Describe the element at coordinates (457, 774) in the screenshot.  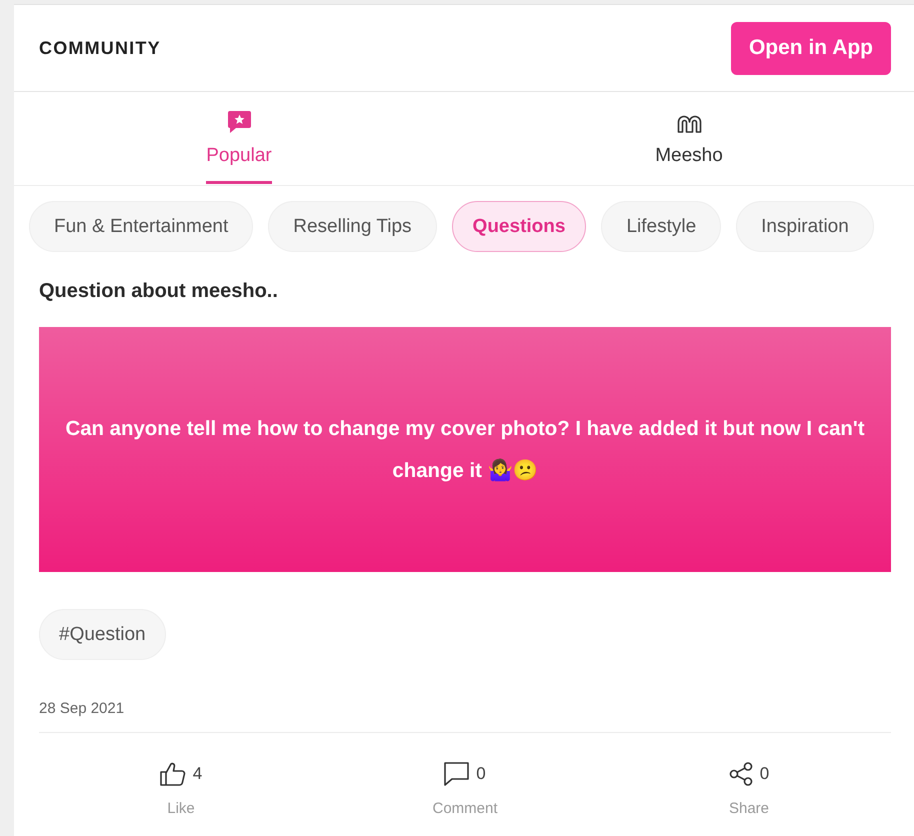
I see `speech-bubble-icon` at that location.